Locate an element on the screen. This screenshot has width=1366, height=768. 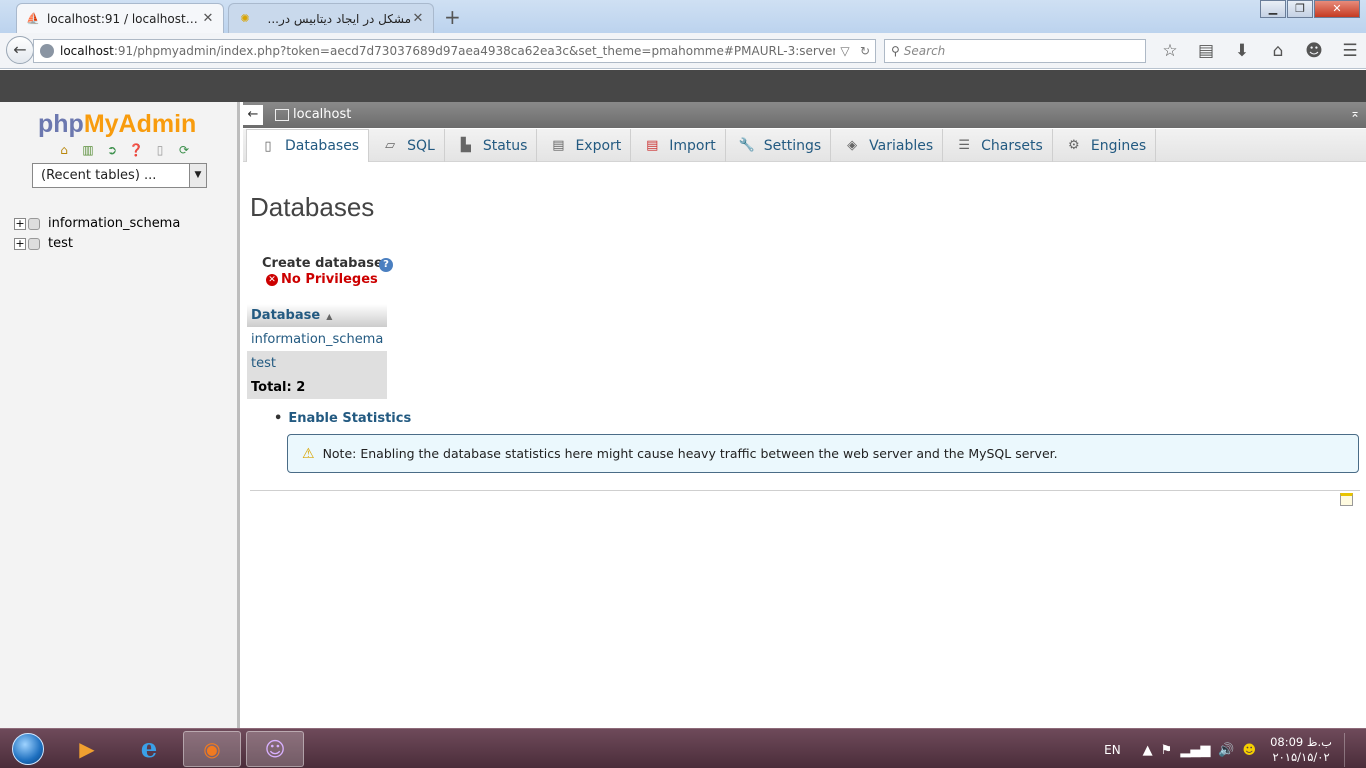
tab-engines: ⚙ Engines is located at coordinates (1105, 145).